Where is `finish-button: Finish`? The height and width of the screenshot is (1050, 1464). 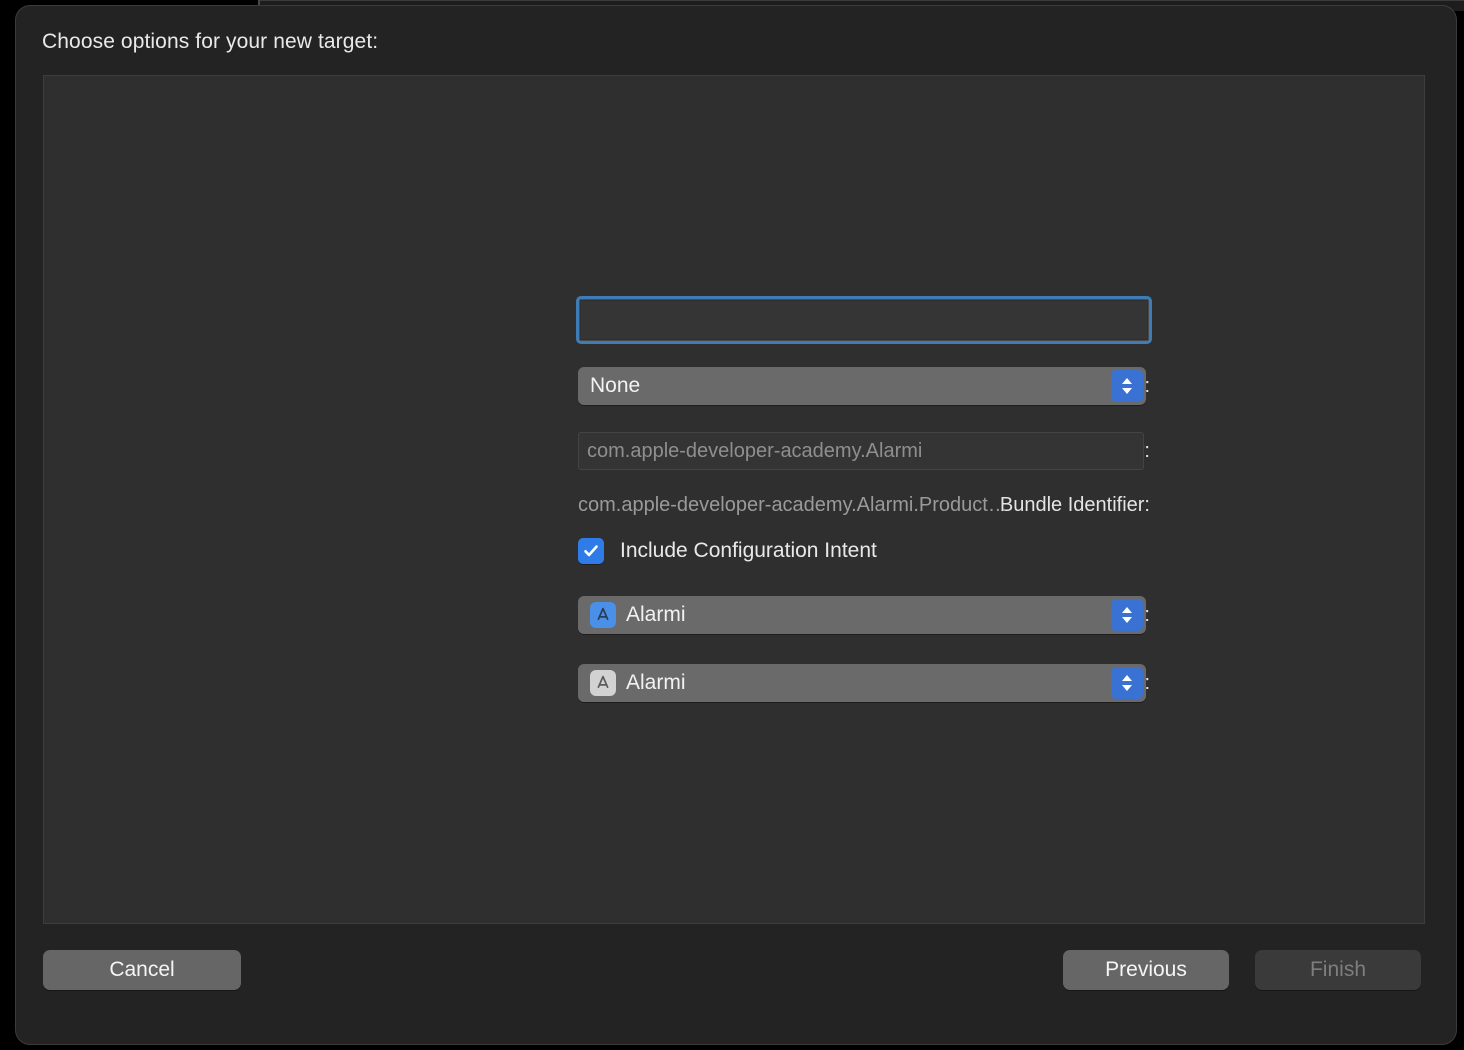 finish-button: Finish is located at coordinates (1338, 970).